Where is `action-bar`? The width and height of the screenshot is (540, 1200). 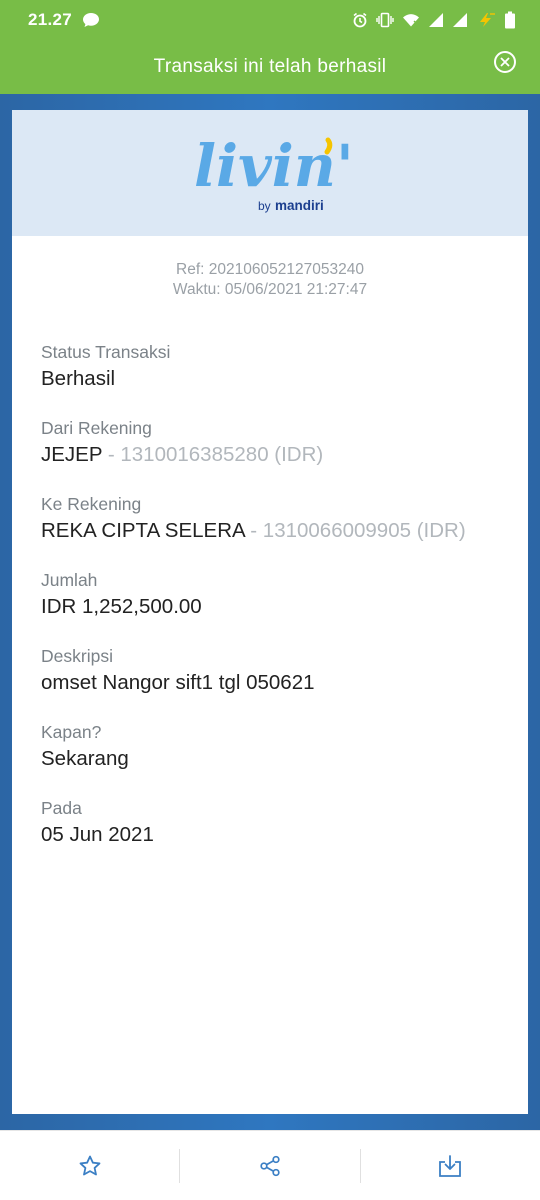
action-bar is located at coordinates (270, 1165).